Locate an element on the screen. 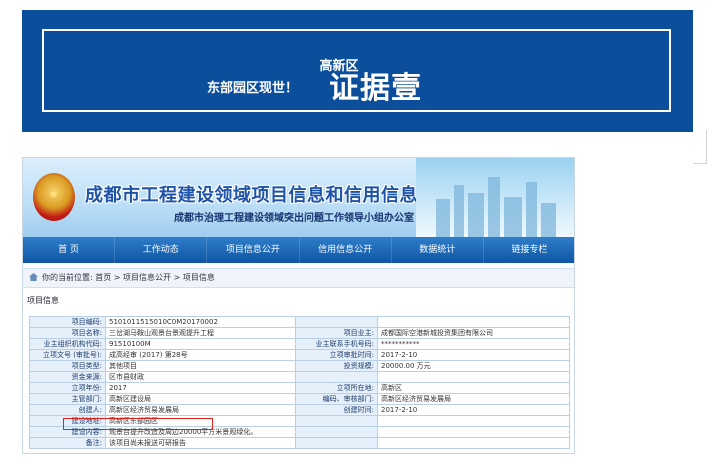  table-row: 项目编码: 5101011515010C0M20170002 is located at coordinates (299, 322).